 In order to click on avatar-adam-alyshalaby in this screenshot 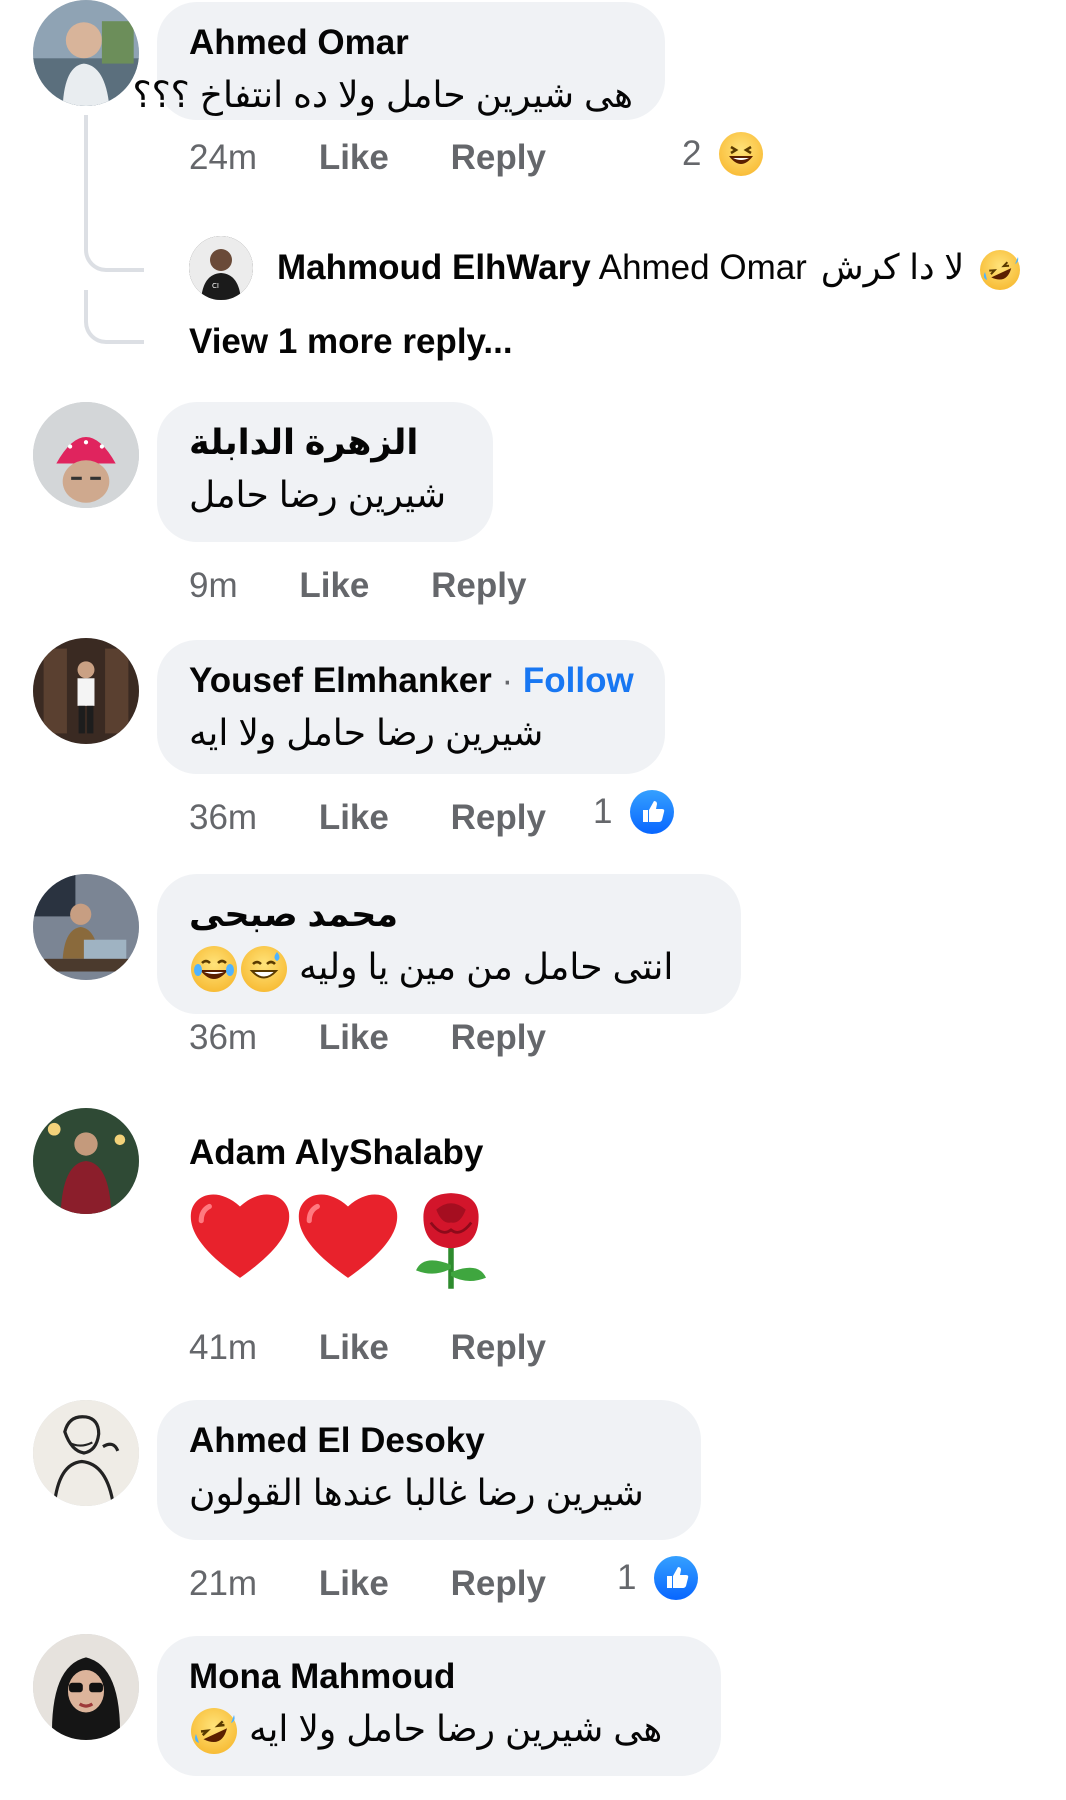, I will do `click(86, 1161)`.